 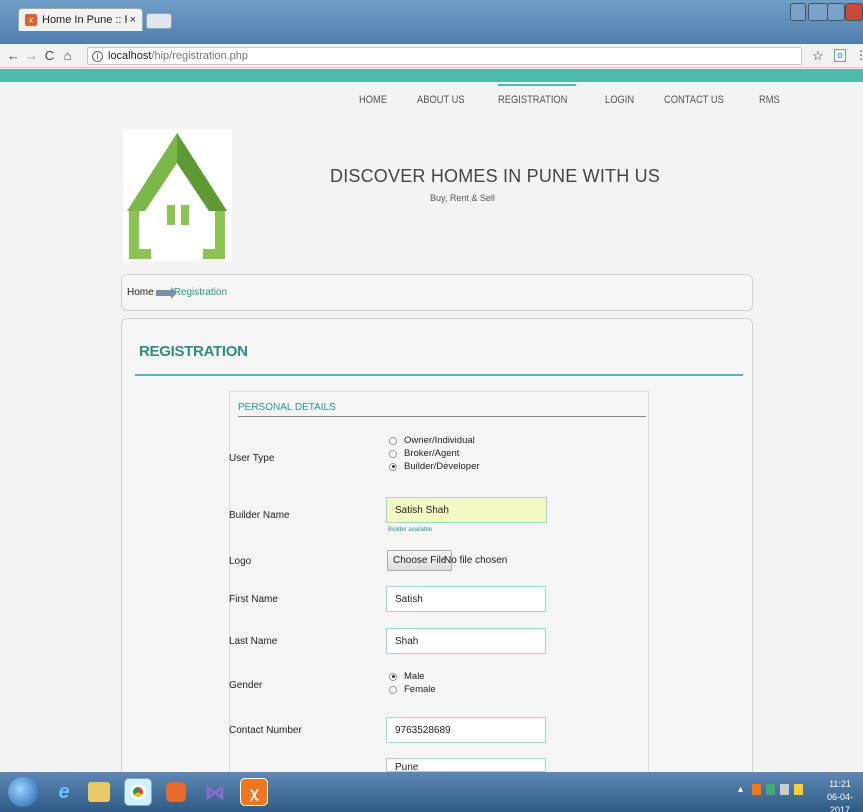 What do you see at coordinates (836, 12) in the screenshot?
I see `maximize-button` at bounding box center [836, 12].